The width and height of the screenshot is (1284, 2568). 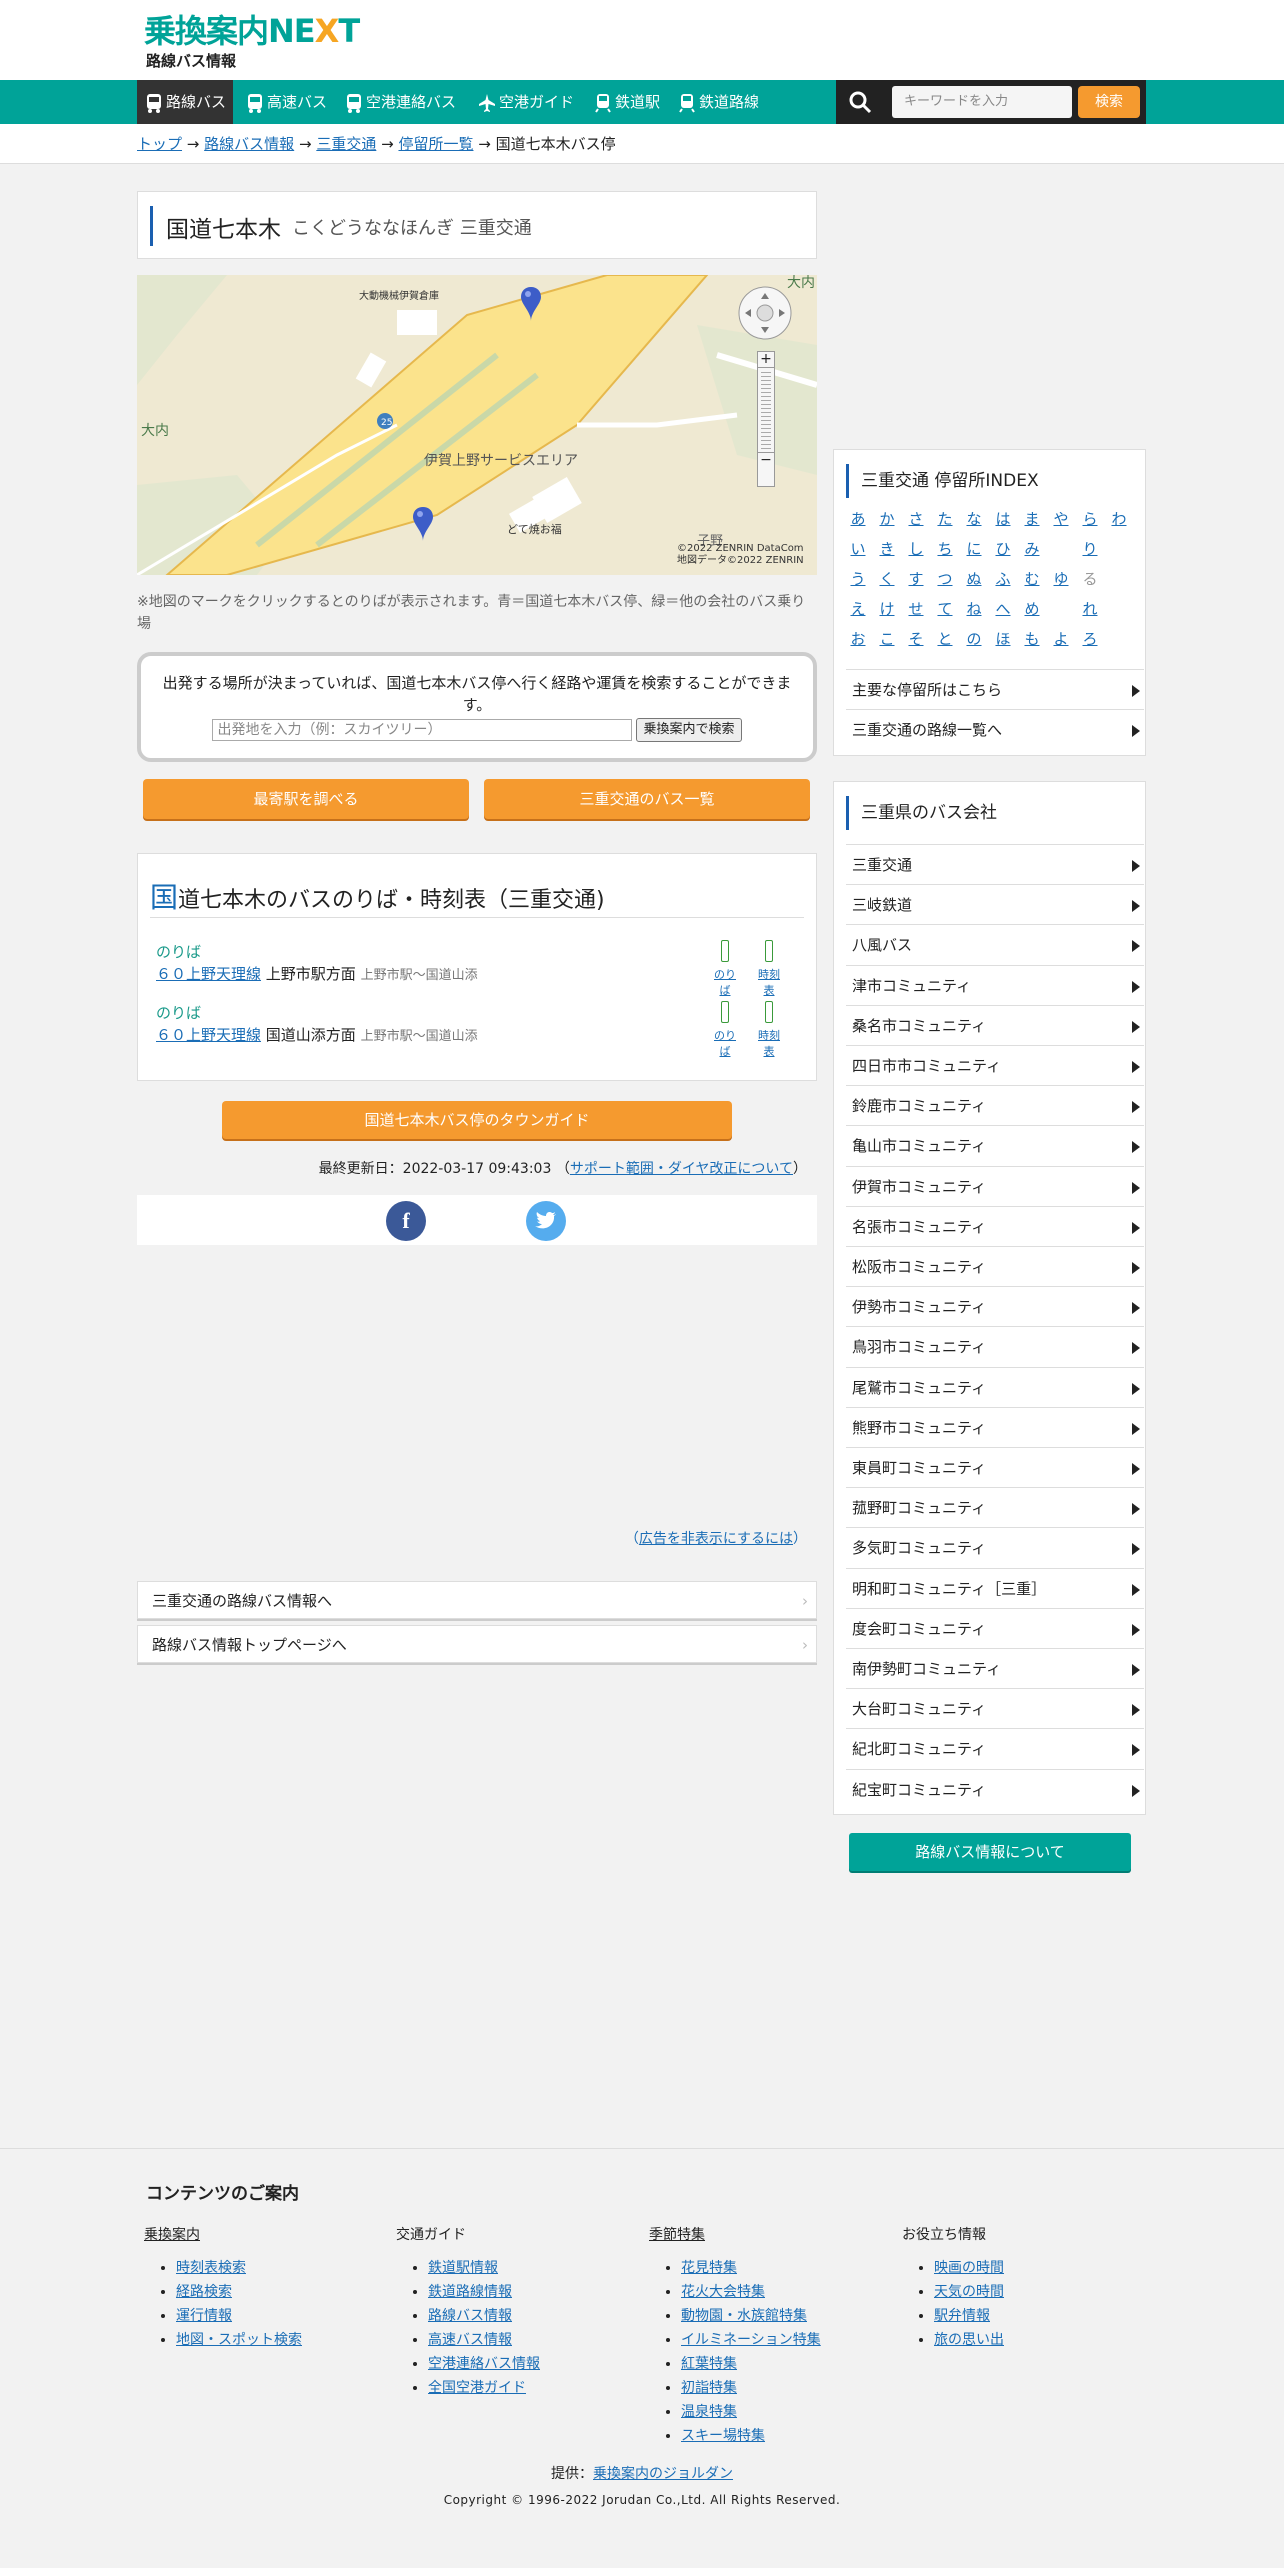 What do you see at coordinates (995, 1426) in the screenshot?
I see `bus-company-link: 熊野市コミュニティ` at bounding box center [995, 1426].